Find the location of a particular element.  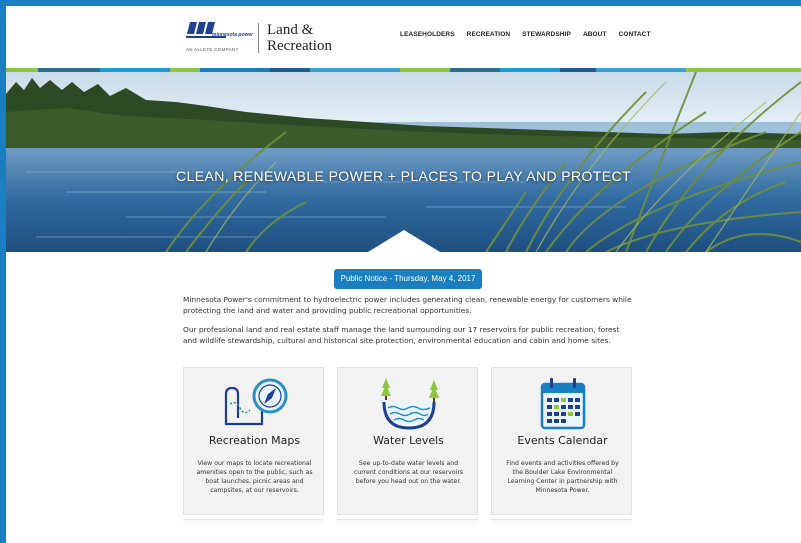

card-title: Water Levels is located at coordinates (408, 440).